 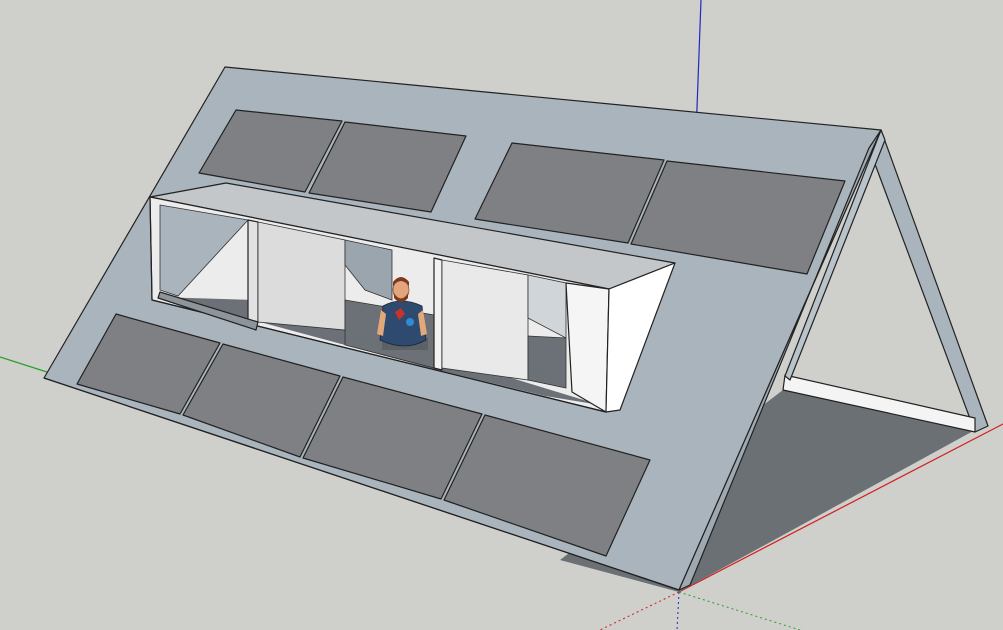 What do you see at coordinates (678, 610) in the screenshot?
I see `axis-blue-dotted` at bounding box center [678, 610].